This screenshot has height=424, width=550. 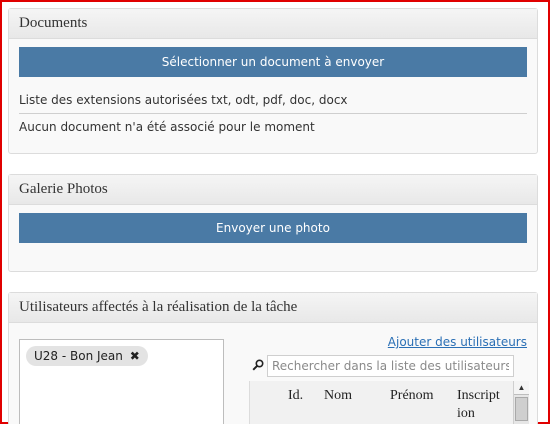 I want to click on user-tag-label: U28 - Bon Jean, so click(x=78, y=356).